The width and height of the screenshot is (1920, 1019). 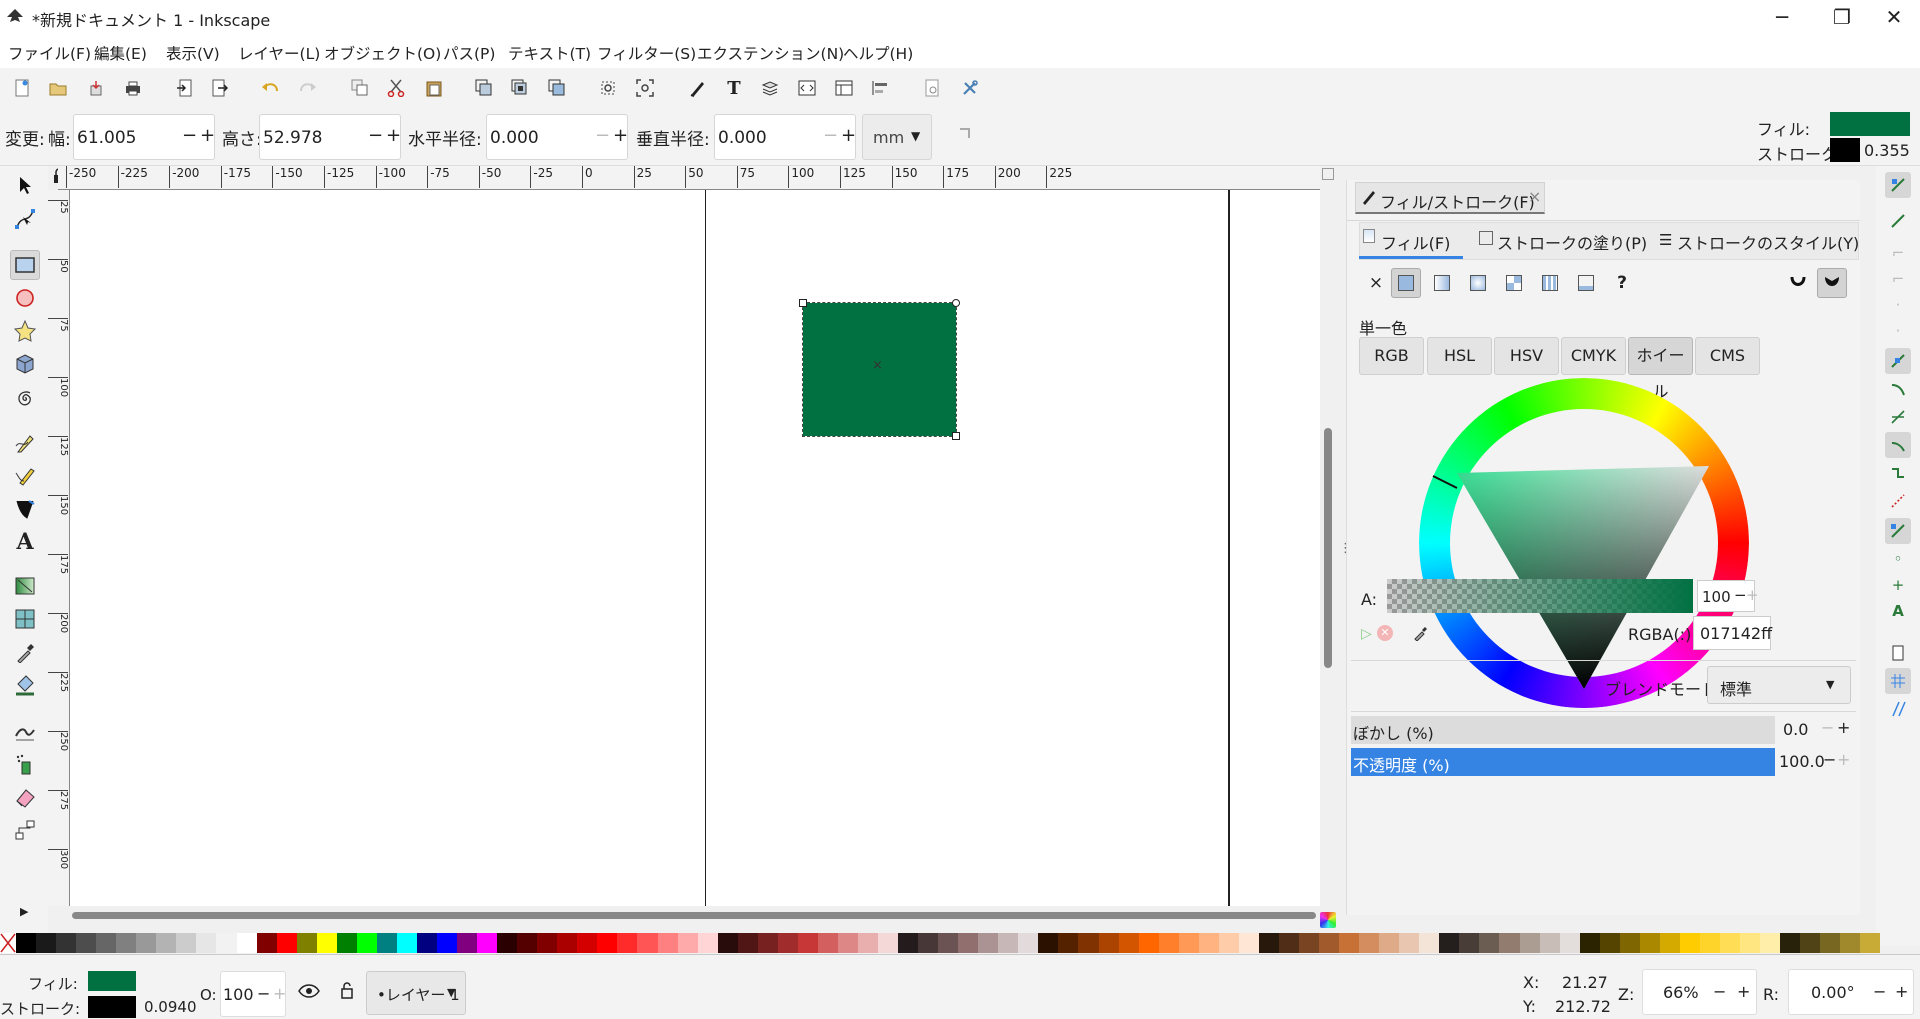 What do you see at coordinates (1833, 992) in the screenshot?
I see `rotate-value: 0.00°` at bounding box center [1833, 992].